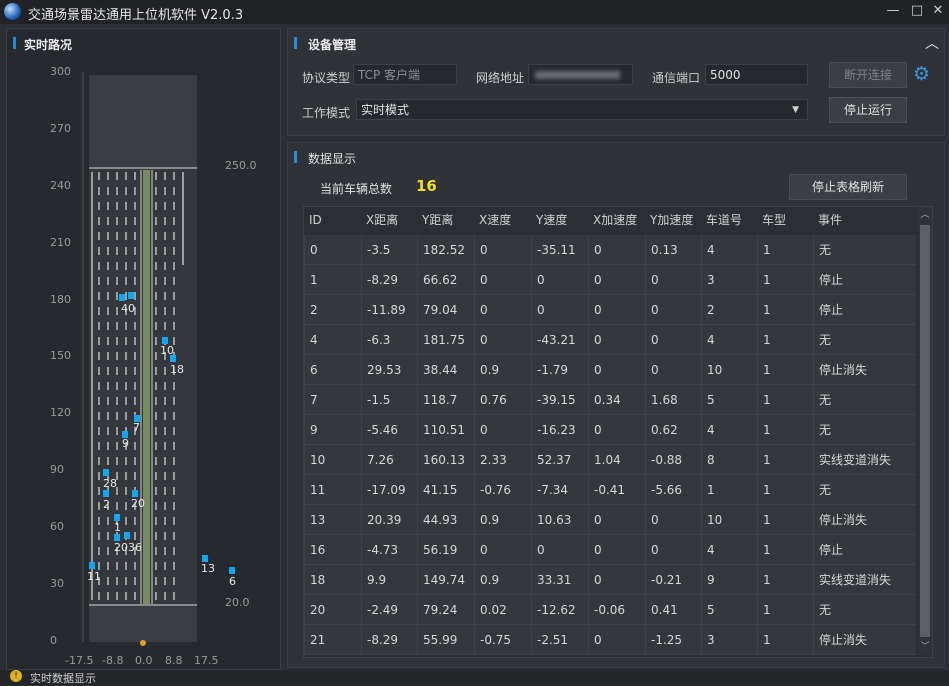 Image resolution: width=949 pixels, height=686 pixels. I want to click on table-cell: 5, so click(729, 400).